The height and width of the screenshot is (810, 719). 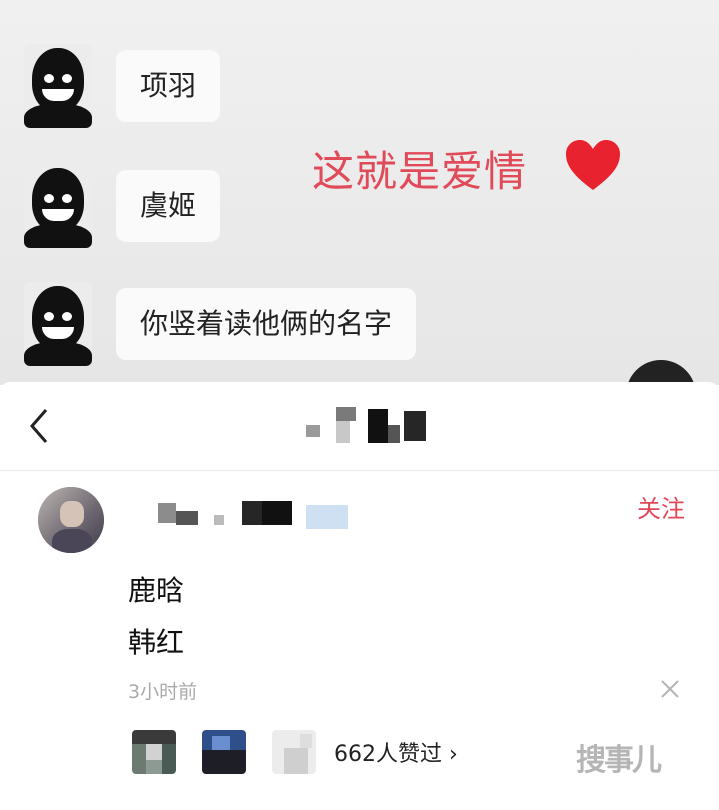 I want to click on chat-message: 你竖着读他俩的名字, so click(x=220, y=324).